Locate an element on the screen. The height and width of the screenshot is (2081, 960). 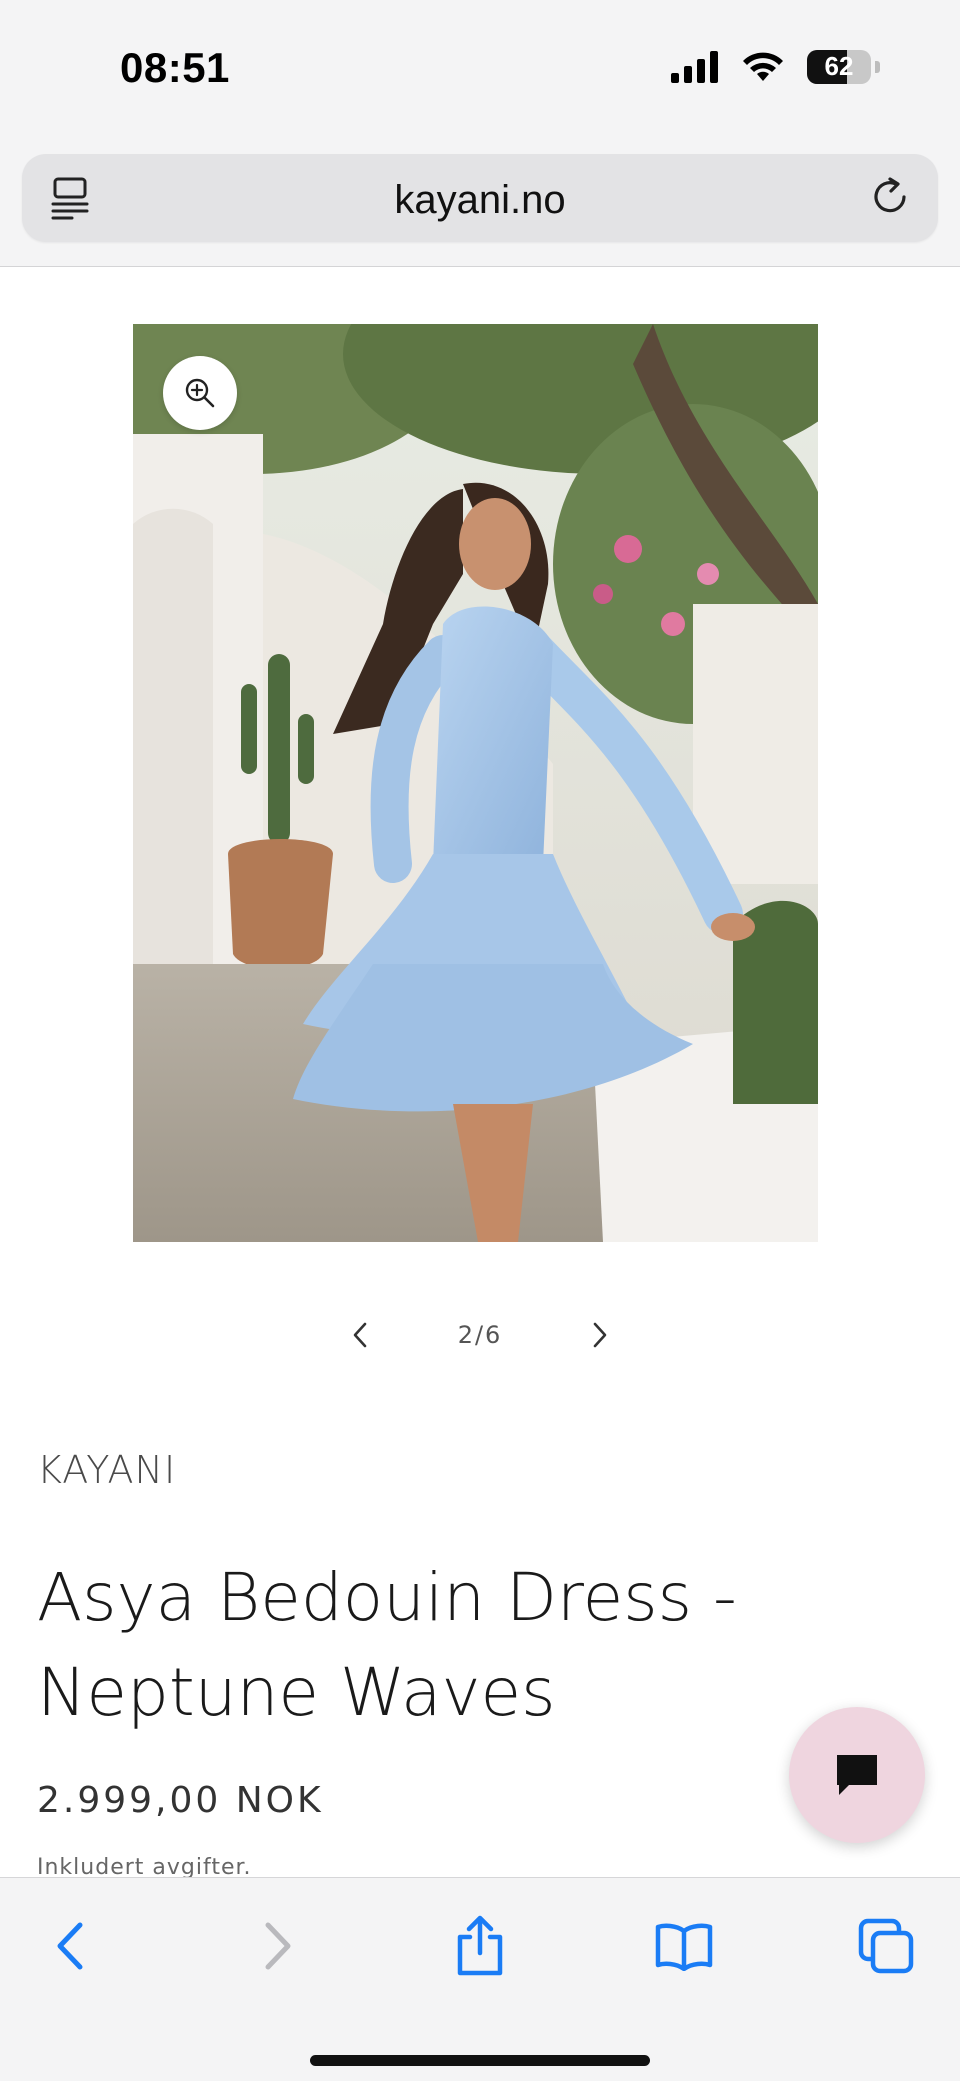
reload-icon is located at coordinates (891, 197).